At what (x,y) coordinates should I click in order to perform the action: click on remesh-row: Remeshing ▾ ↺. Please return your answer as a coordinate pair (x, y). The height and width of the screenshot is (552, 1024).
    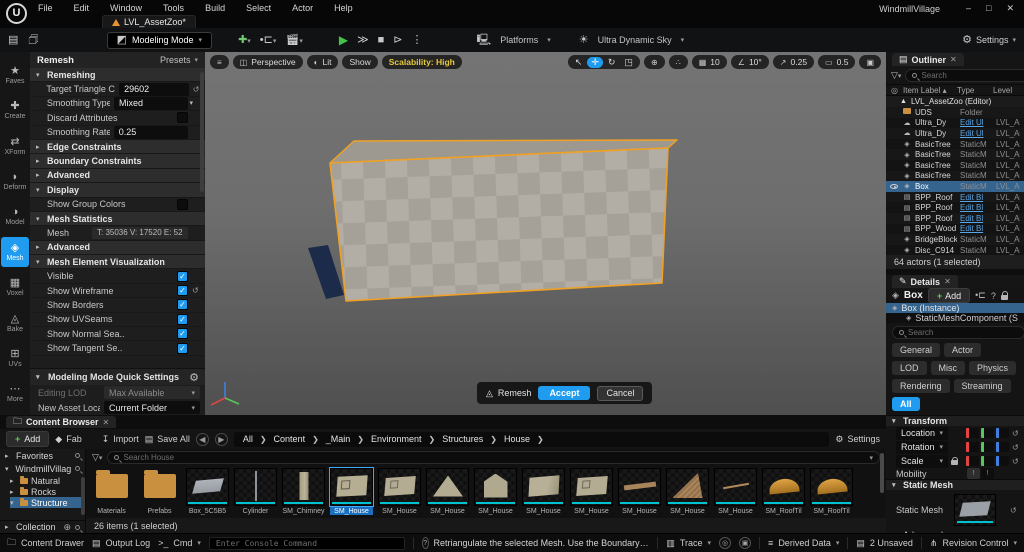
    Looking at the image, I should click on (117, 75).